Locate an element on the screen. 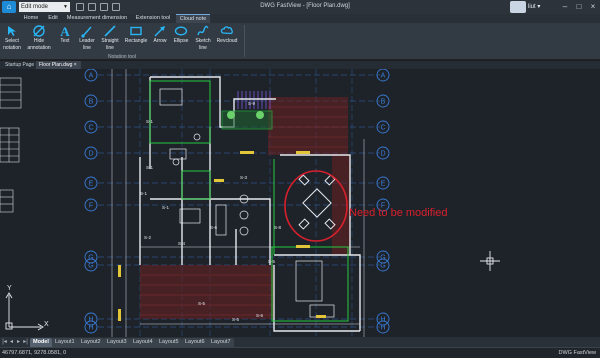 Image resolution: width=600 pixels, height=358 pixels. select-notation-button: Select notation is located at coordinates (12, 38).